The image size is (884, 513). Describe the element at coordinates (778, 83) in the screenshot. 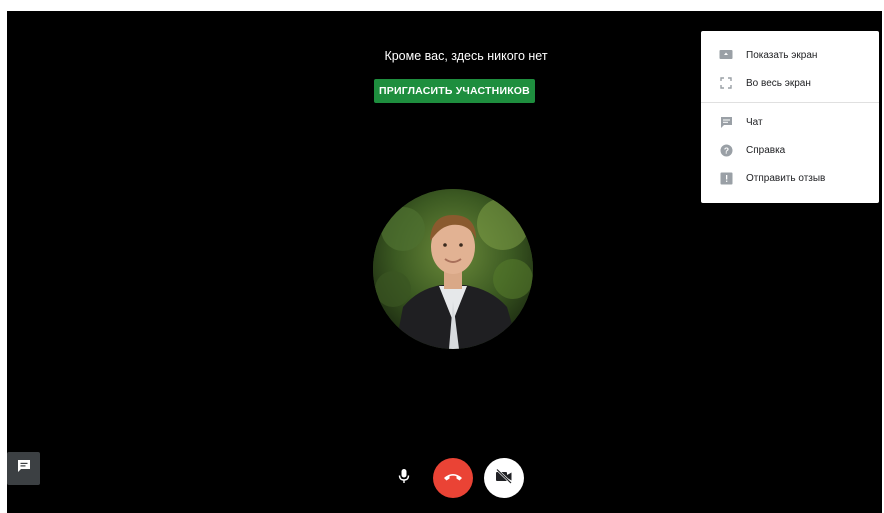

I see `menu-item-label: Во весь экран` at that location.